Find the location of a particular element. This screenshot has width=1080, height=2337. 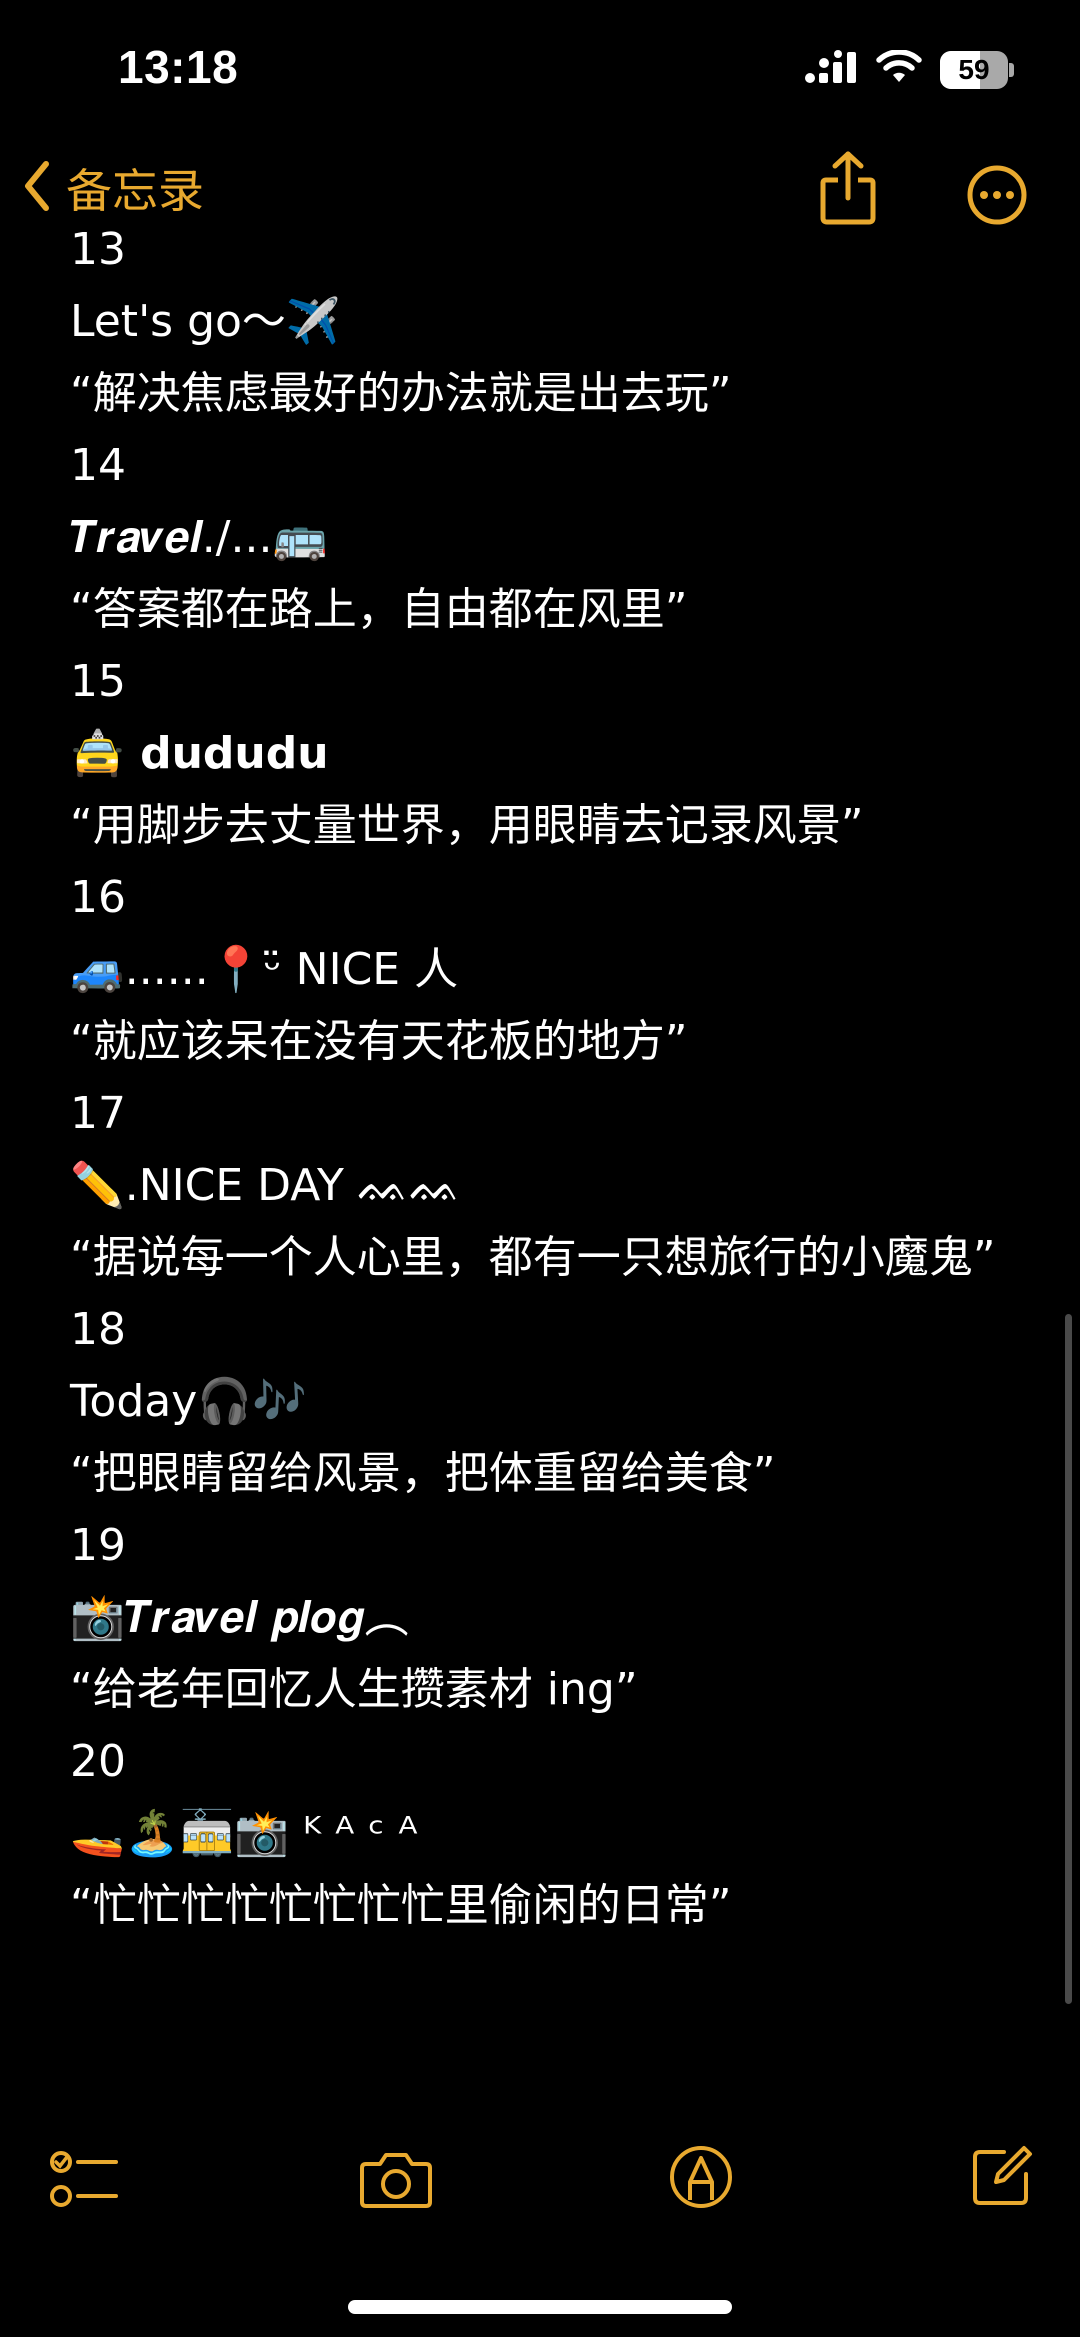

status-icons: 59 is located at coordinates (909, 69).